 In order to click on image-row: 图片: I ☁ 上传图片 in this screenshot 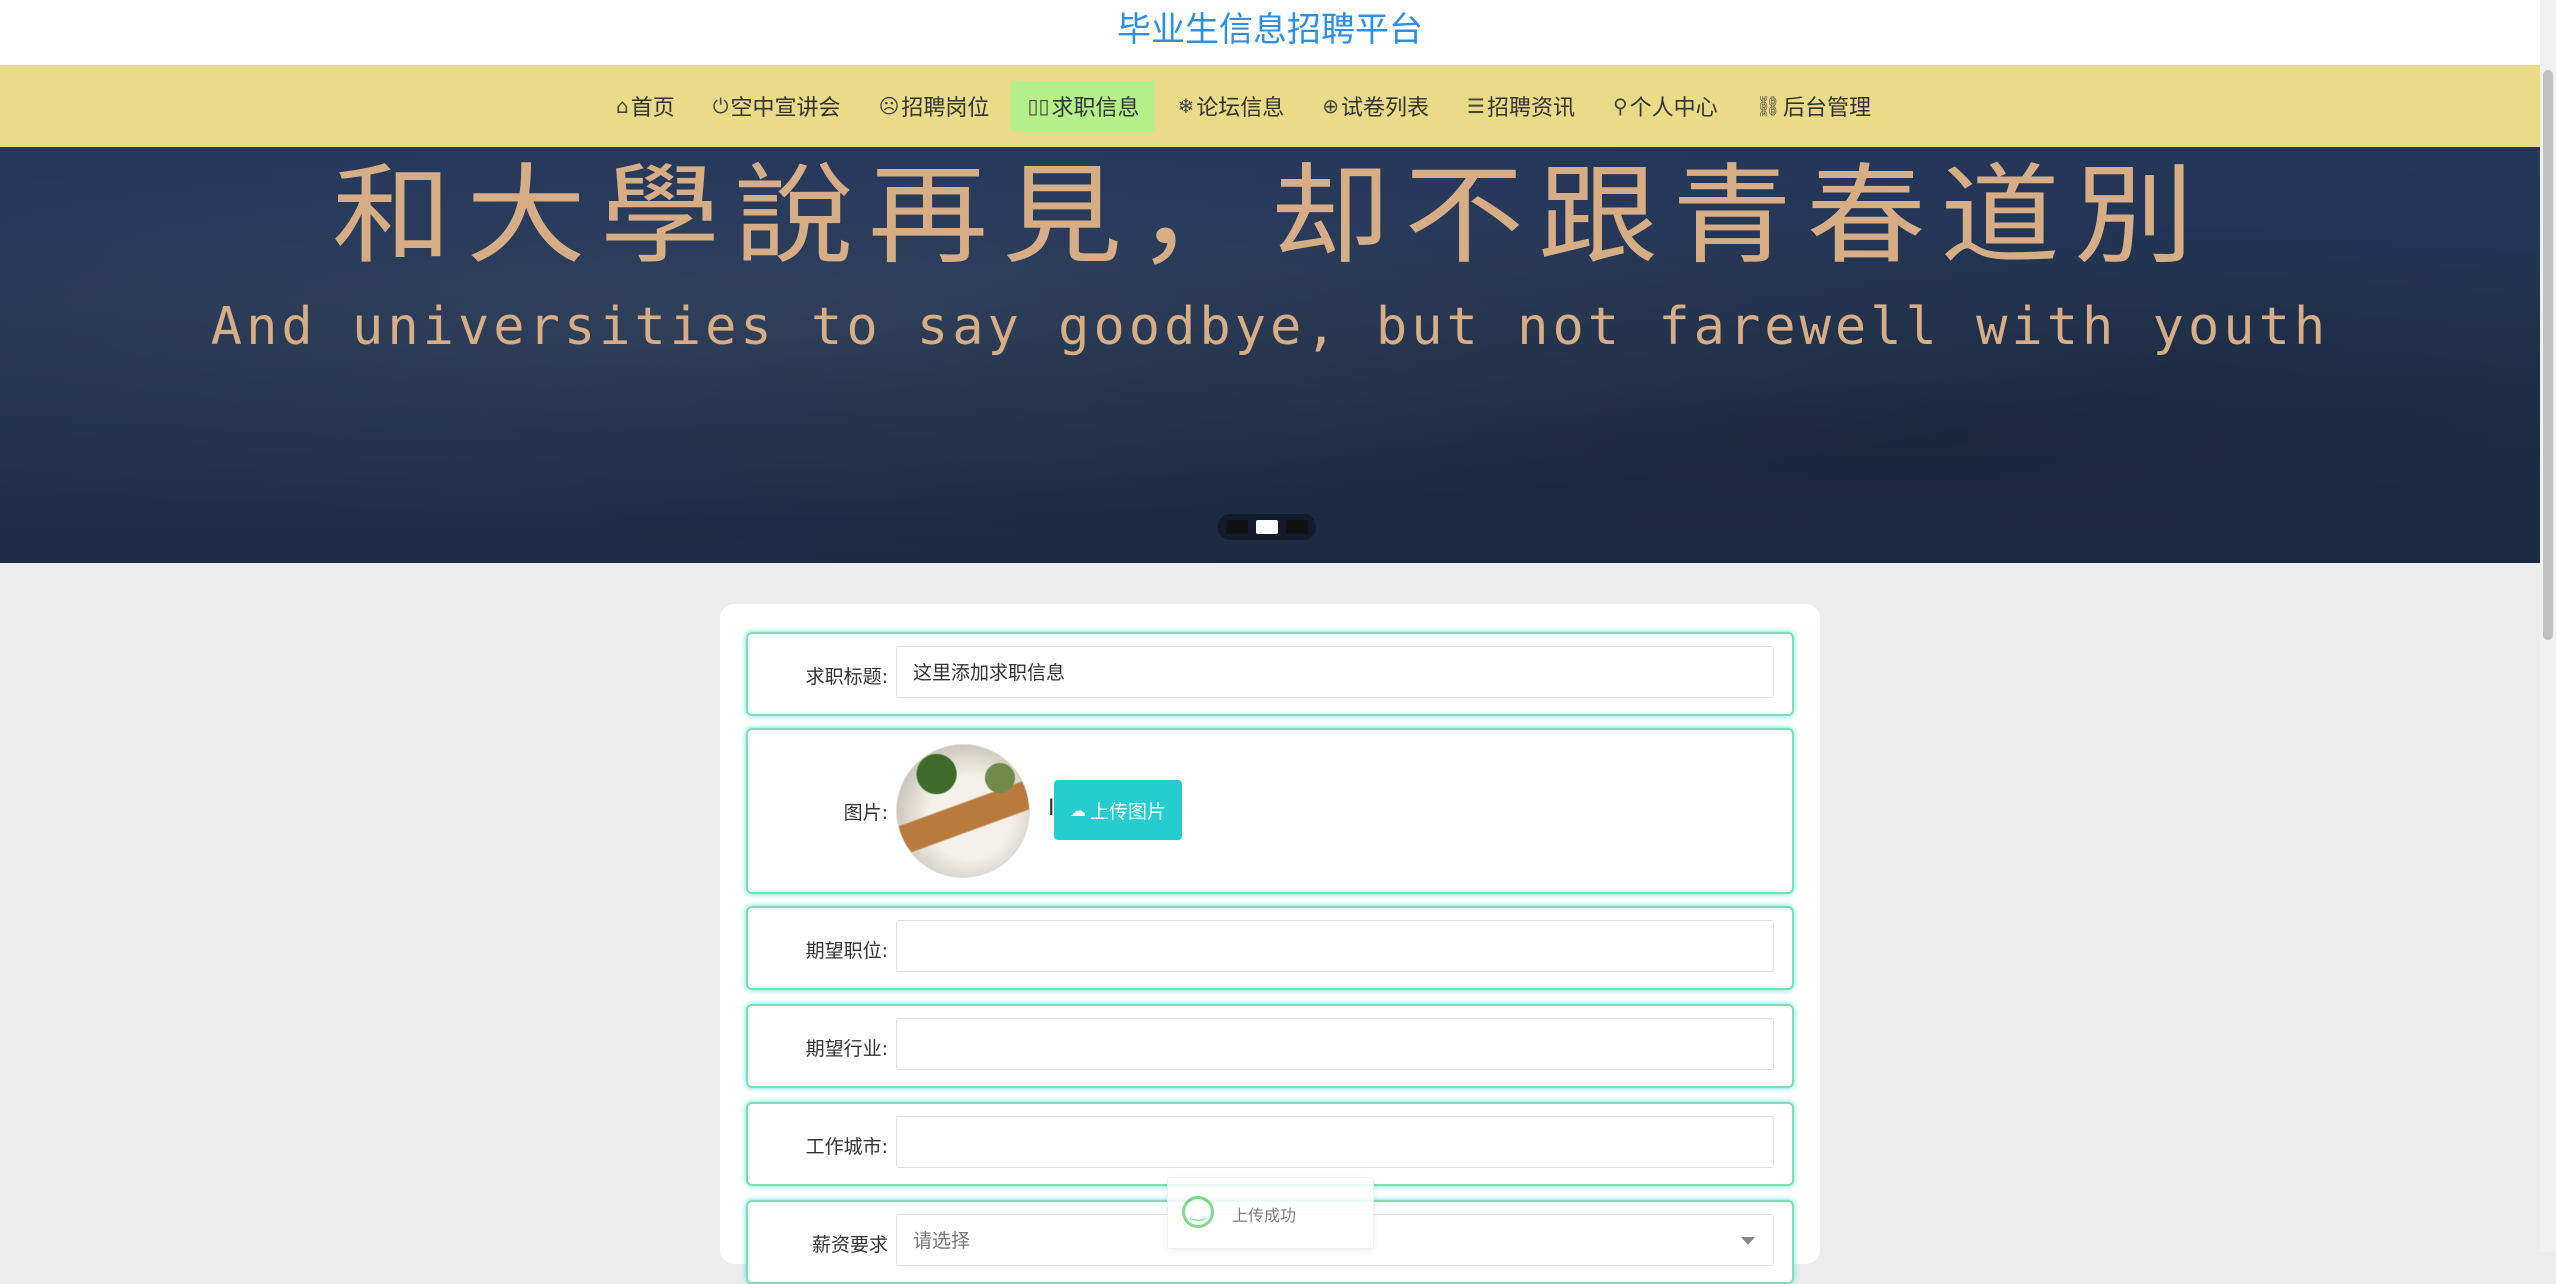, I will do `click(1270, 811)`.